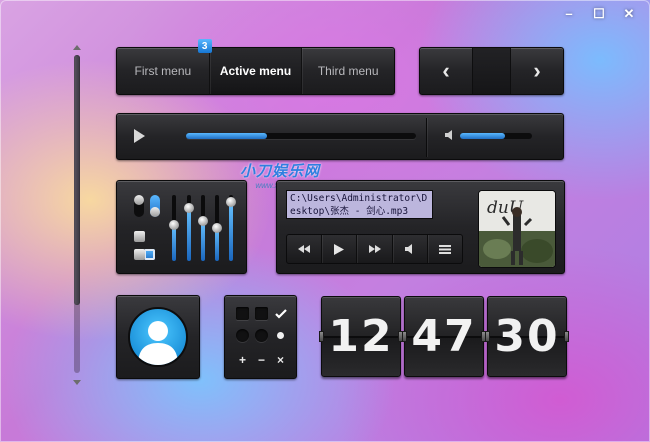 This screenshot has height=442, width=650. Describe the element at coordinates (181, 227) in the screenshot. I see `mixer-panel` at that location.